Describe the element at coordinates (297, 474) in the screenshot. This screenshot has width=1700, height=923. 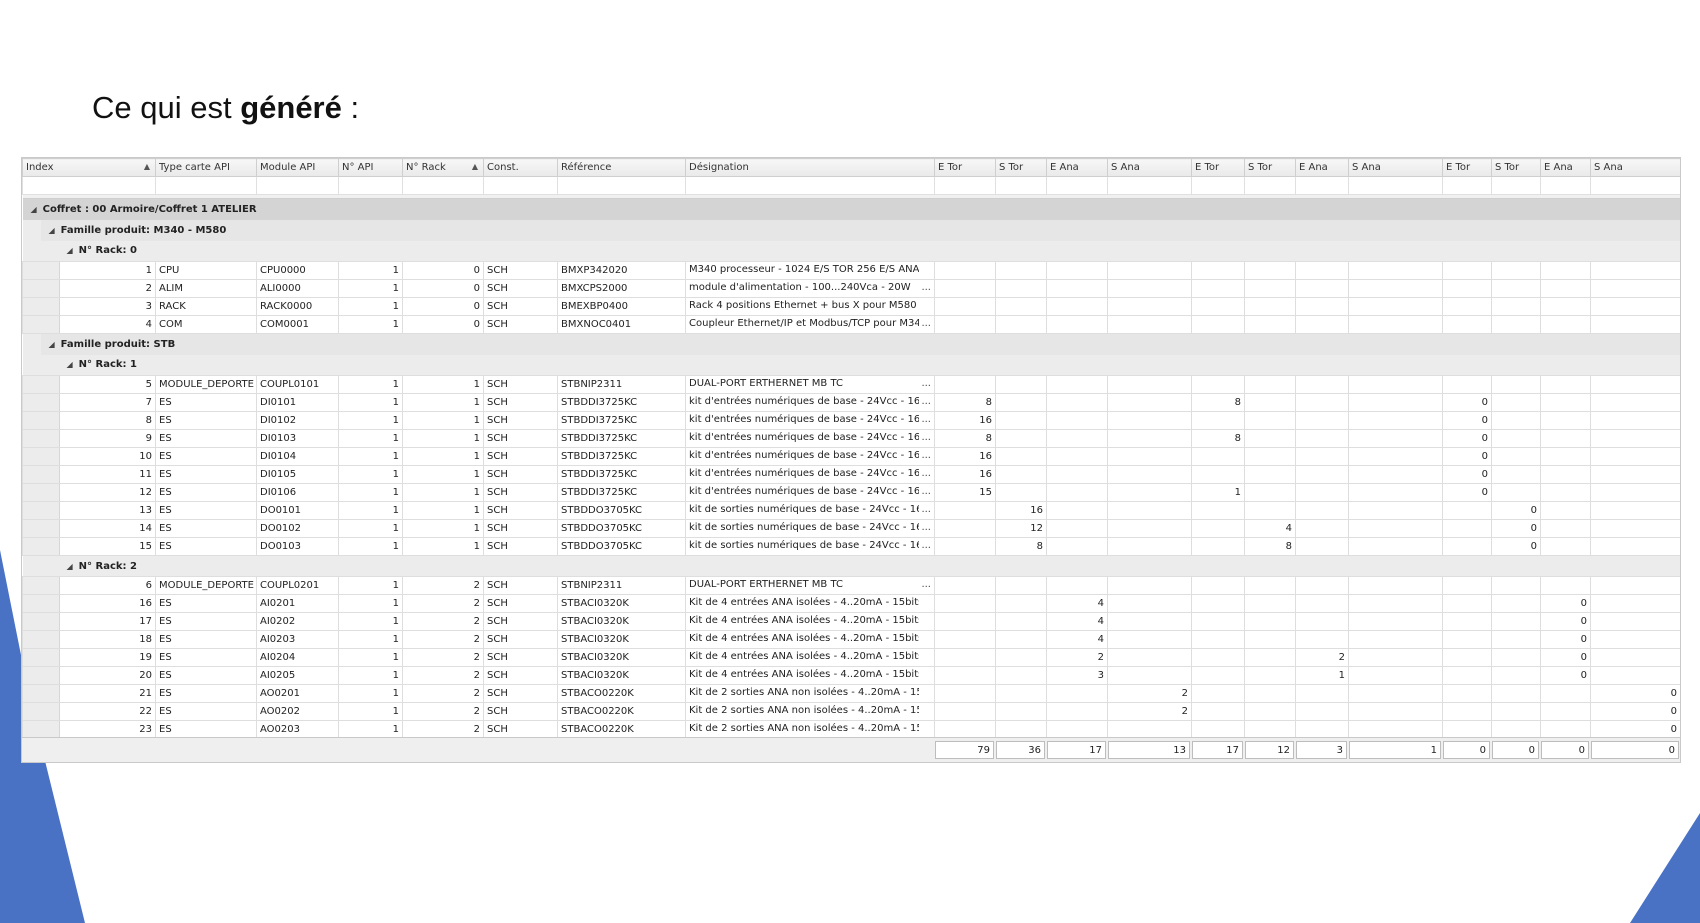
I see `table-cell: DI0105` at that location.